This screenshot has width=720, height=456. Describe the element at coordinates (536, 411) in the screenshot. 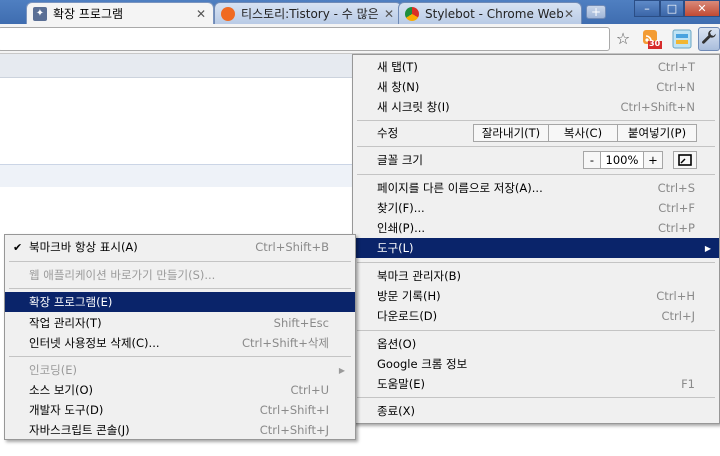

I see `menu-item-exit: 종료(X)` at that location.